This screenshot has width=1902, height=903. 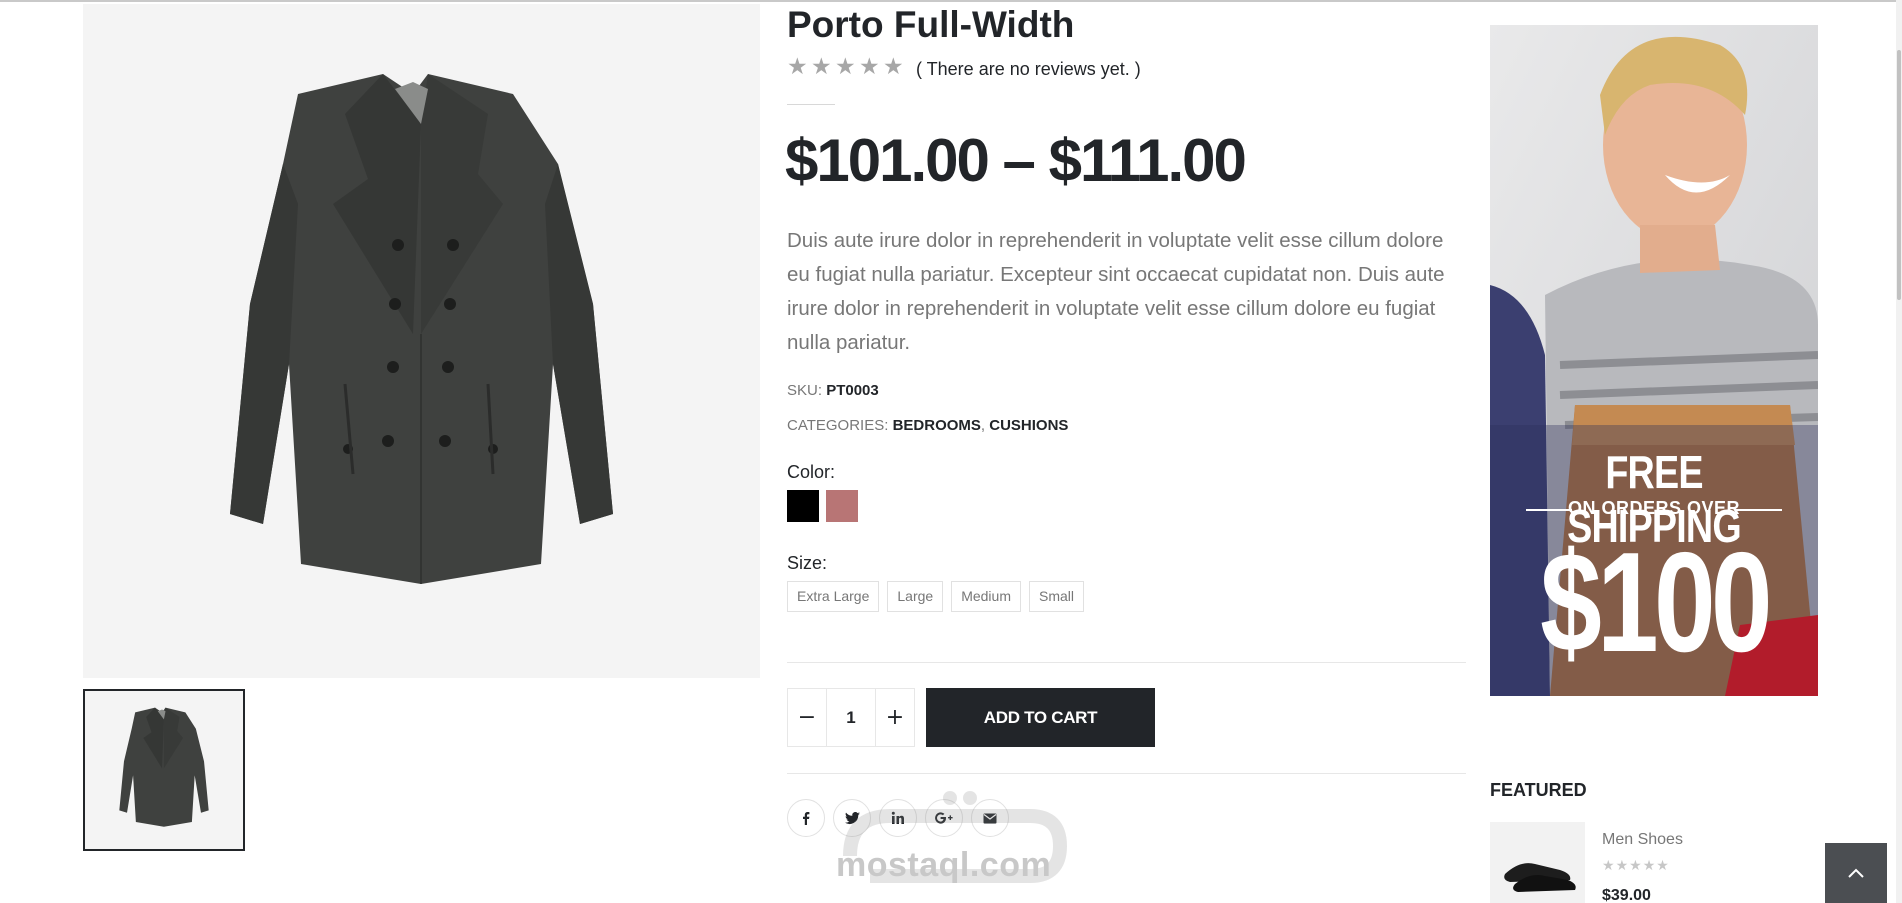 What do you see at coordinates (421, 329) in the screenshot?
I see `coat-image` at bounding box center [421, 329].